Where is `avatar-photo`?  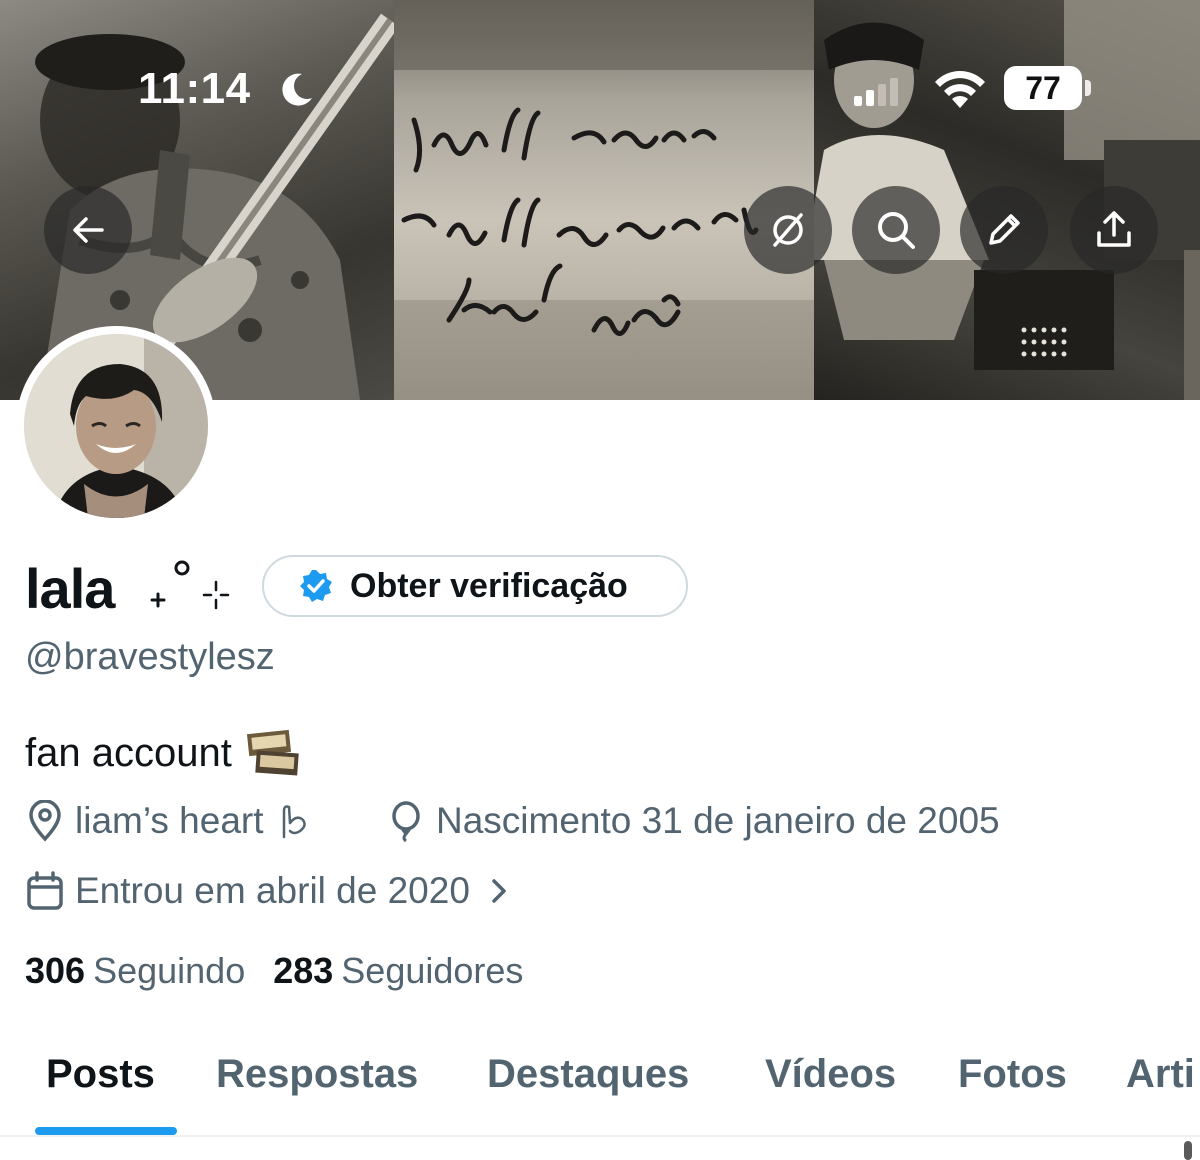
avatar-photo is located at coordinates (116, 426).